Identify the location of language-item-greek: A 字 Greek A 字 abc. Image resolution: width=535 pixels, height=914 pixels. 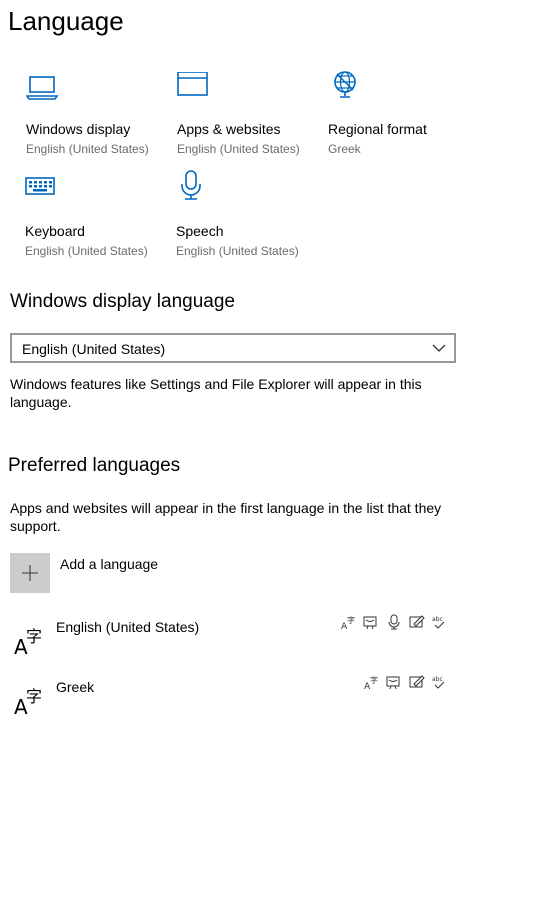
(230, 700).